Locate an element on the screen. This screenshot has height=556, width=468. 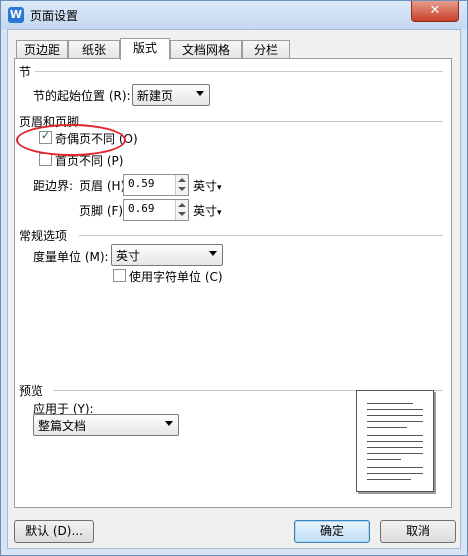
footer-unit-value: 英寸 is located at coordinates (205, 211).